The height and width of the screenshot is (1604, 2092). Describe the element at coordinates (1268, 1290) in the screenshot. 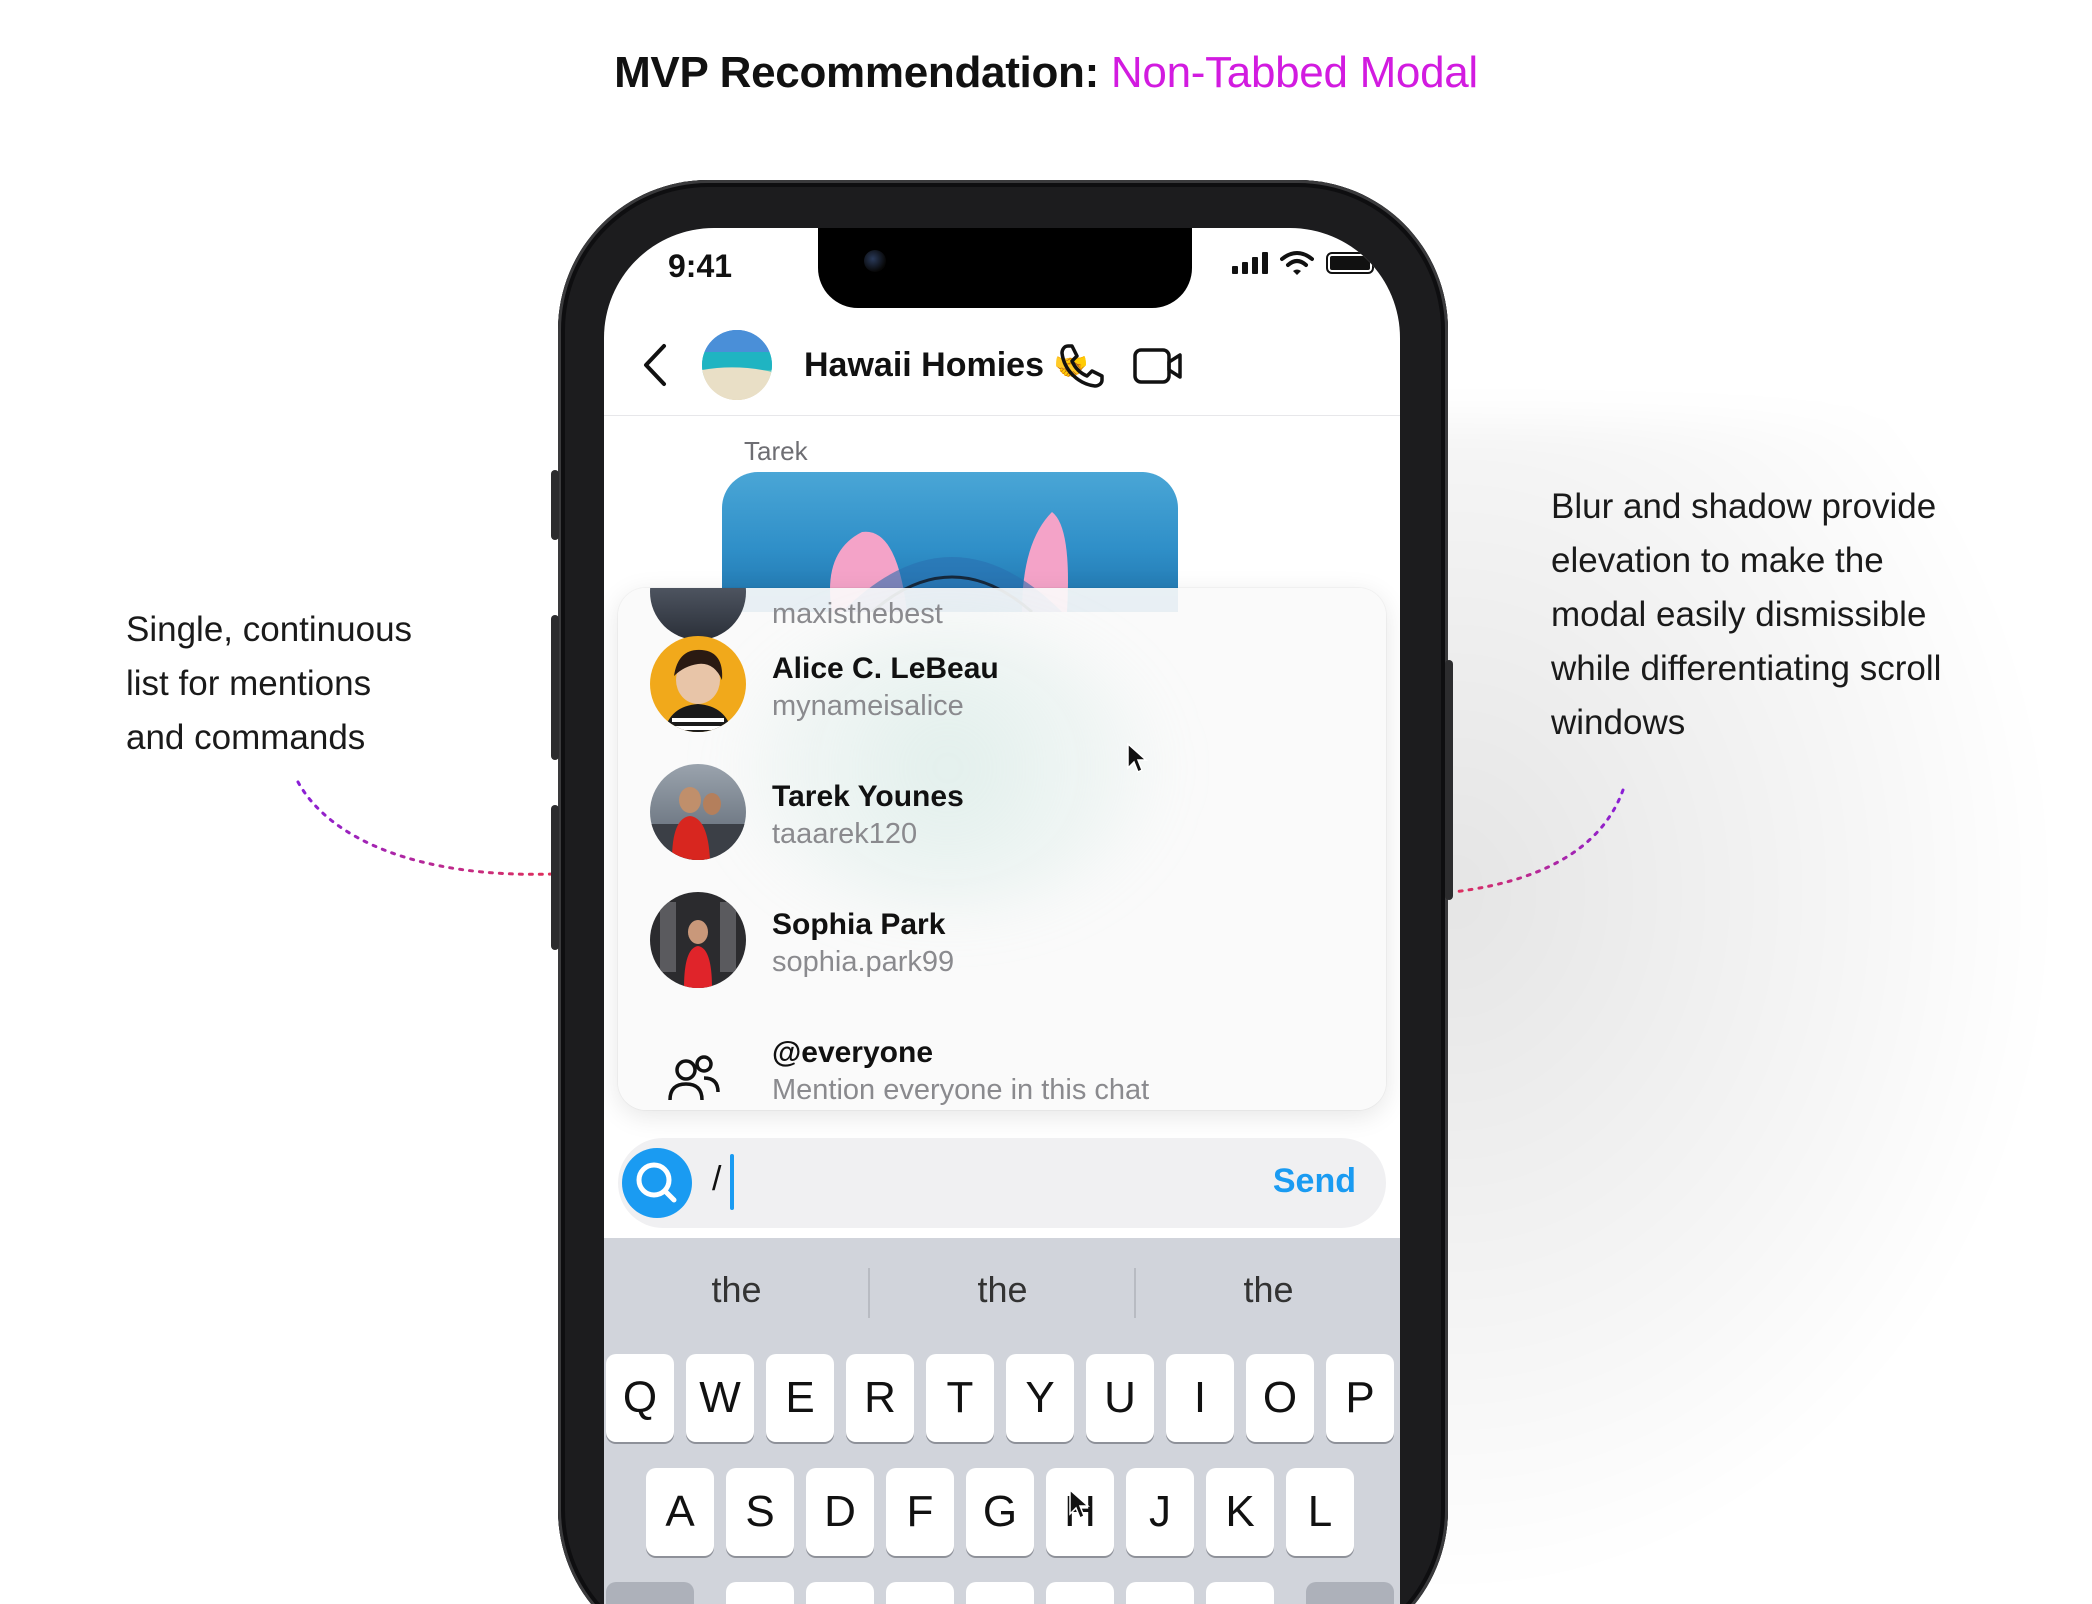

I see `suggestion-3: the` at that location.